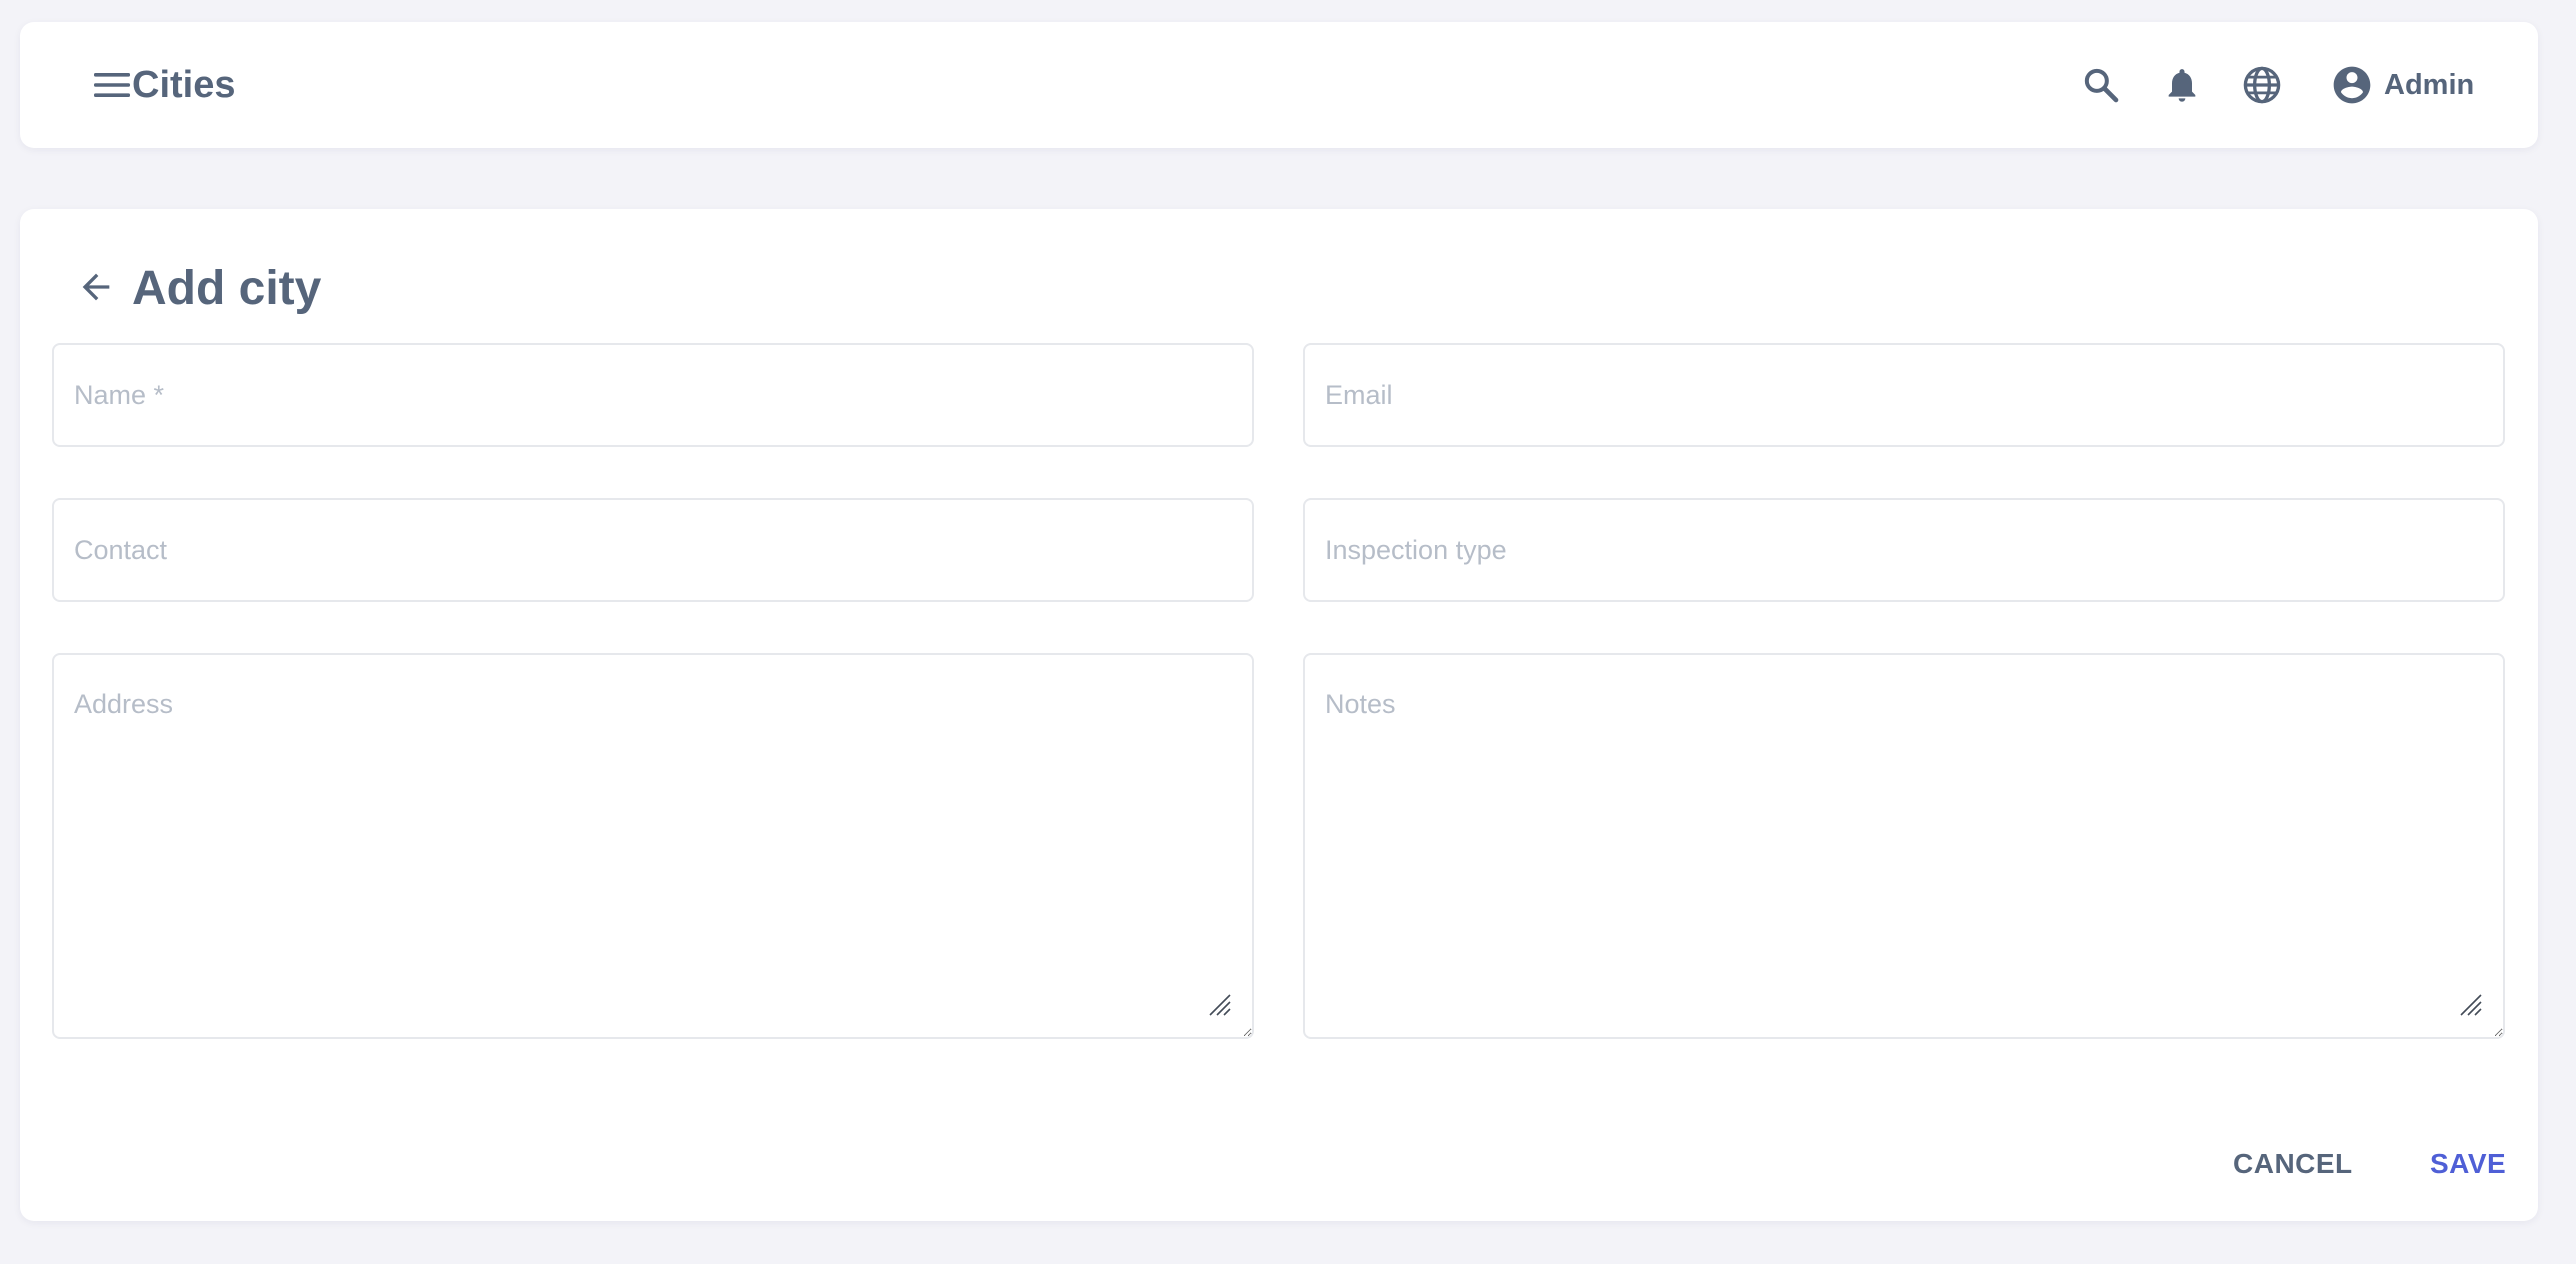 The image size is (2576, 1264). Describe the element at coordinates (1904, 846) in the screenshot. I see `notes-textarea` at that location.